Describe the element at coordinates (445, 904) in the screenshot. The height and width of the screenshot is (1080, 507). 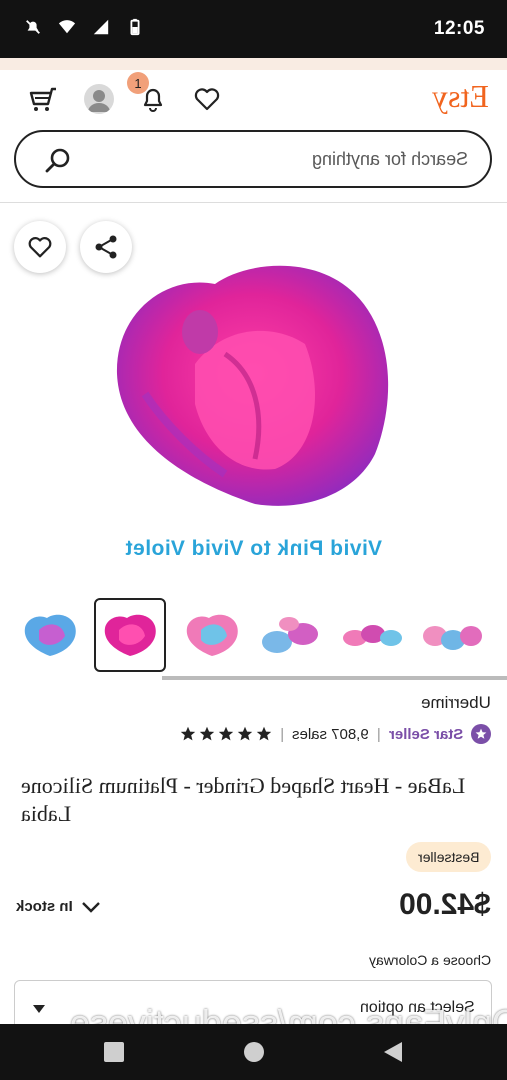
I see `price: $42.00` at that location.